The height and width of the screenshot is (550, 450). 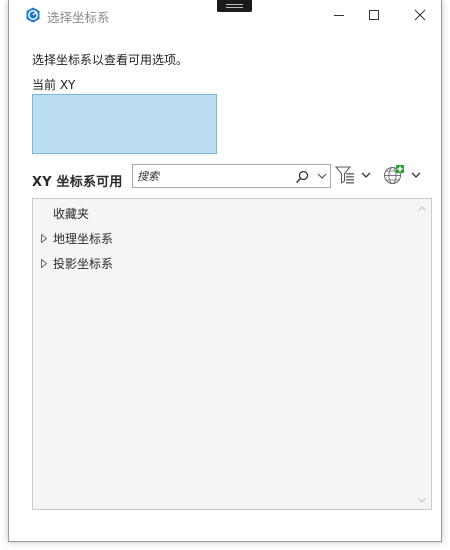 I want to click on tree-item-geographic: 地理坐标系, so click(x=223, y=238).